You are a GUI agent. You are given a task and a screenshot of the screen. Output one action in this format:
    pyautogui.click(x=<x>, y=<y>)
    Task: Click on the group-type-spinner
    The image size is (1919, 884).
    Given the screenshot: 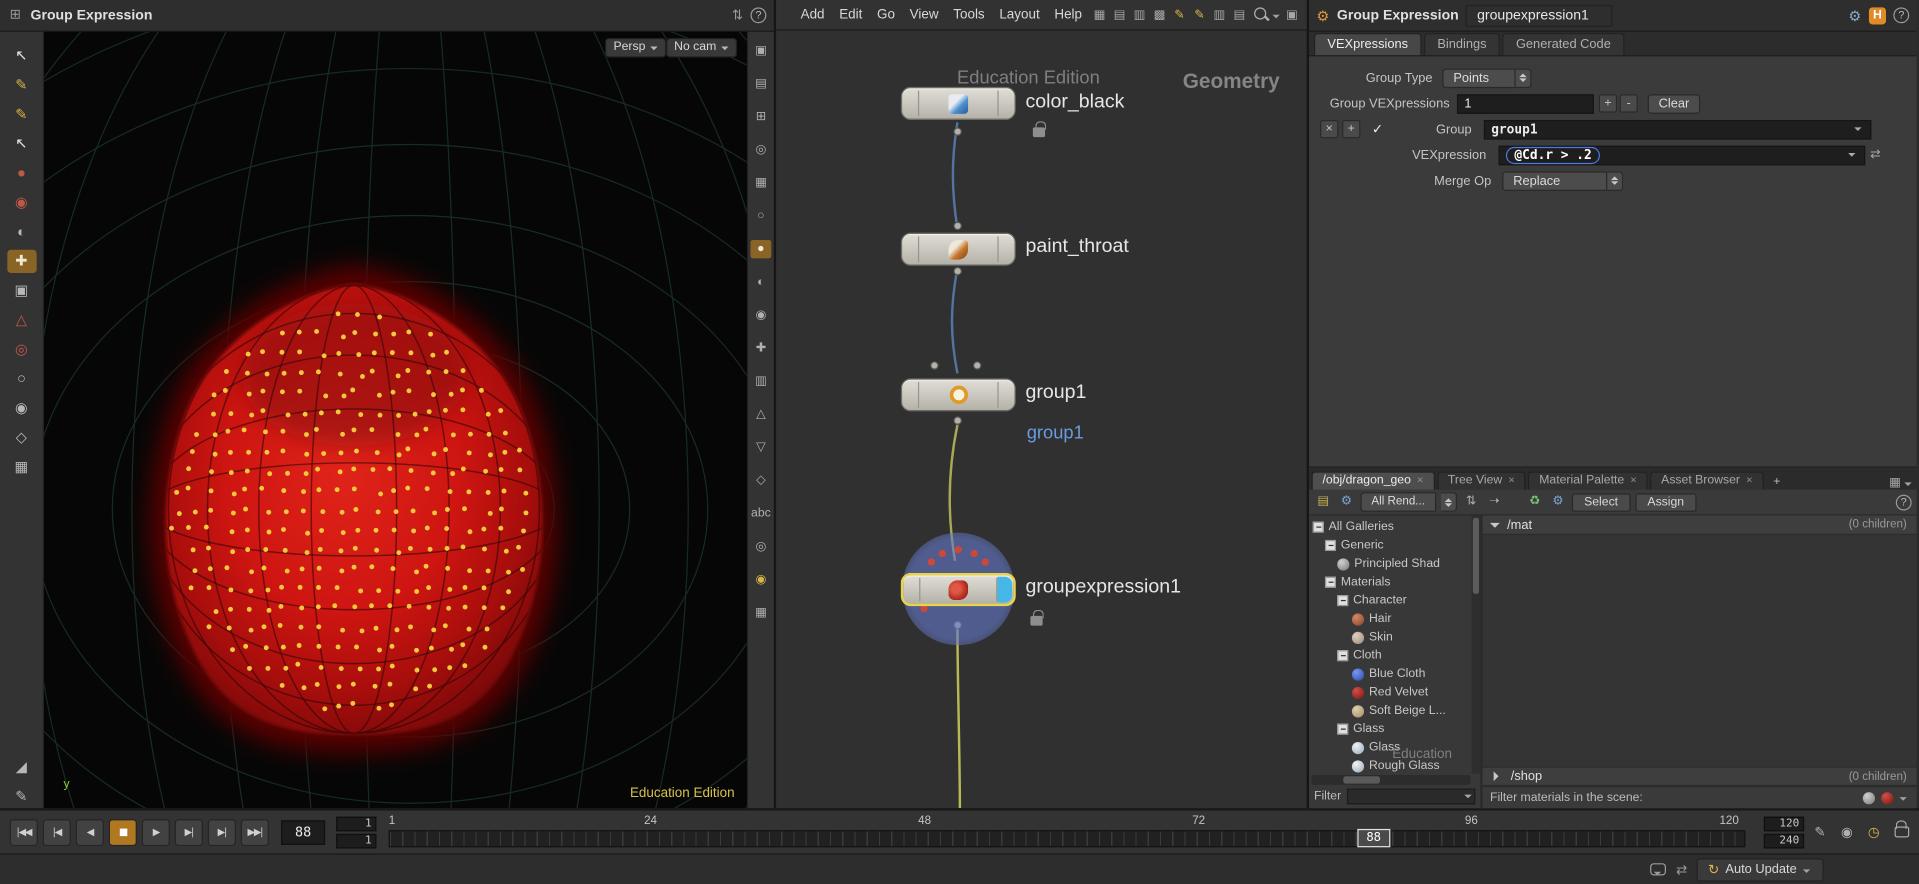 What is the action you would take?
    pyautogui.click(x=1523, y=77)
    